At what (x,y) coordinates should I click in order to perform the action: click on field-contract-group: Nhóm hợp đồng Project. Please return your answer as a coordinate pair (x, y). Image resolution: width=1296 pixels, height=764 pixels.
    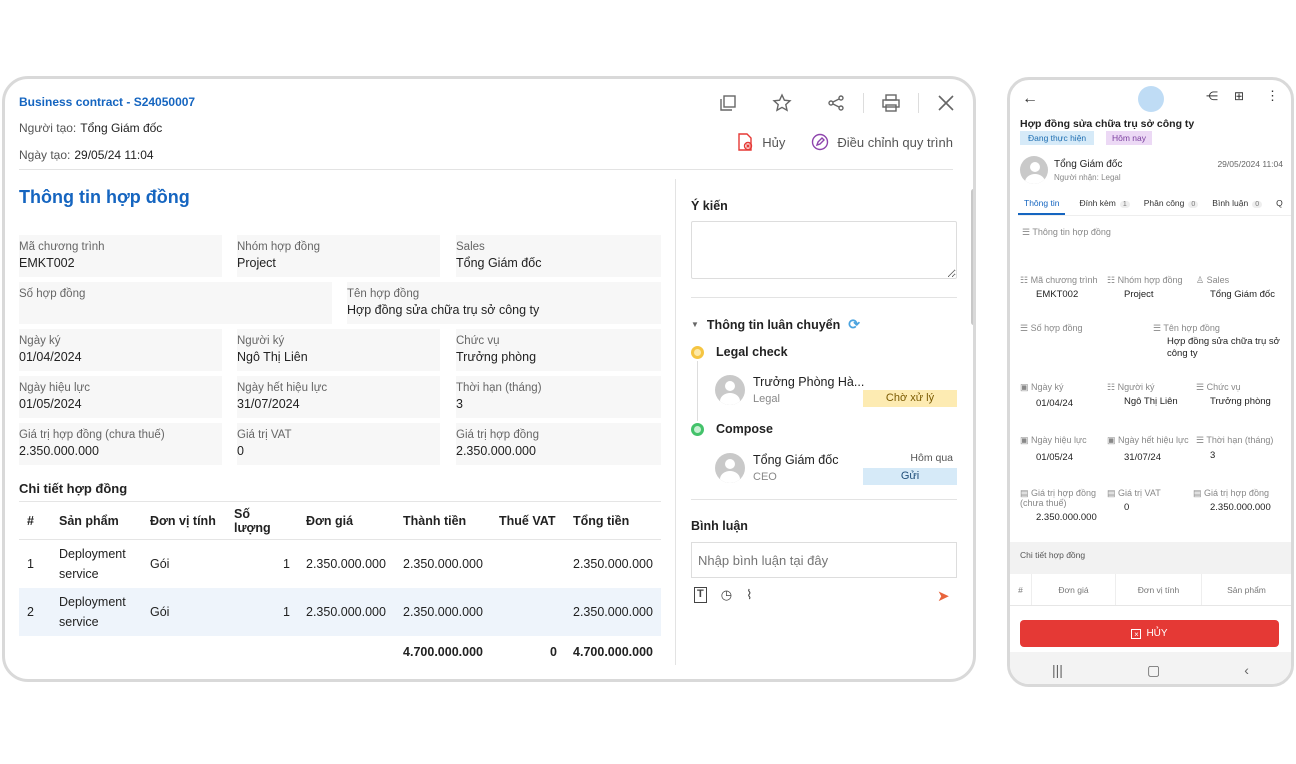
    Looking at the image, I should click on (338, 256).